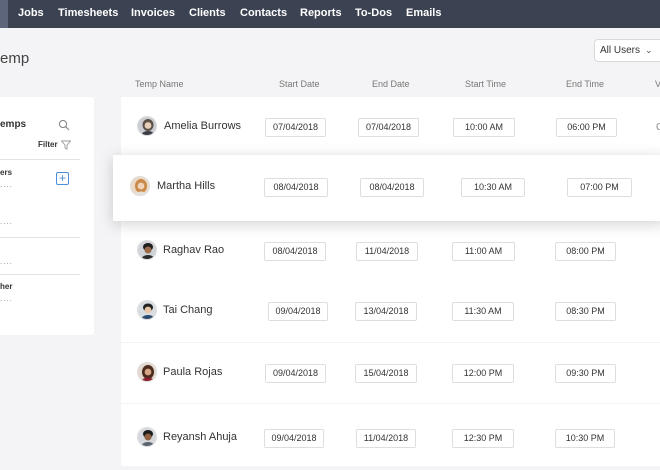 The height and width of the screenshot is (470, 660). I want to click on nav-item-emails: Emails, so click(423, 14).